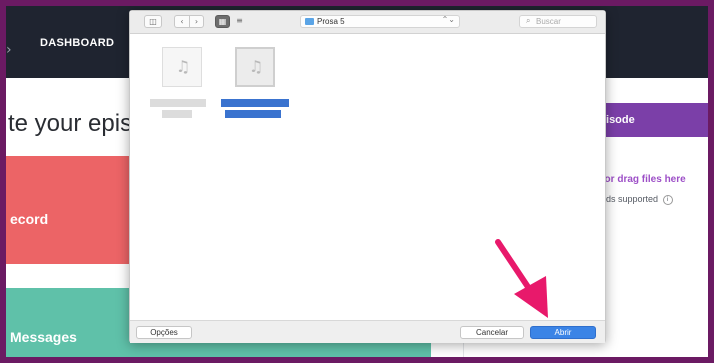 The image size is (714, 363). Describe the element at coordinates (256, 92) in the screenshot. I see `file-item-selected: ♫` at that location.